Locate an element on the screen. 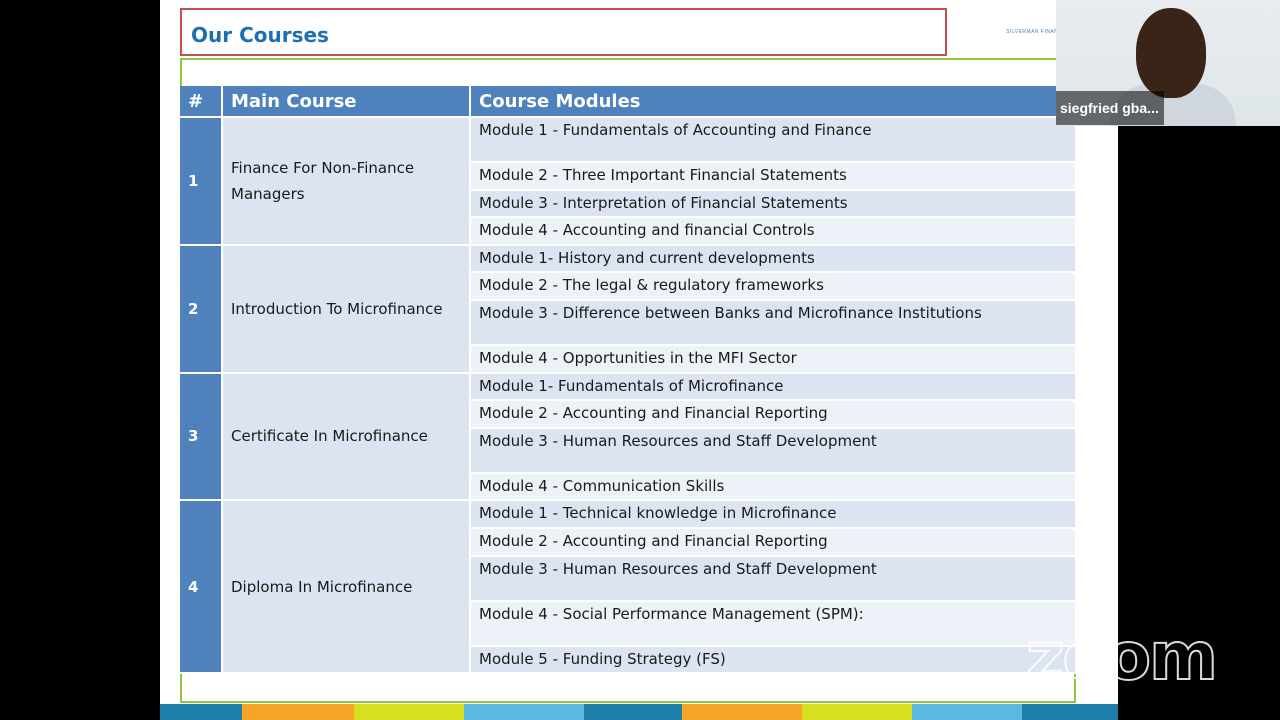 The image size is (1280, 720). module-item: Module 5 - Funding Strategy (FS) is located at coordinates (773, 660).